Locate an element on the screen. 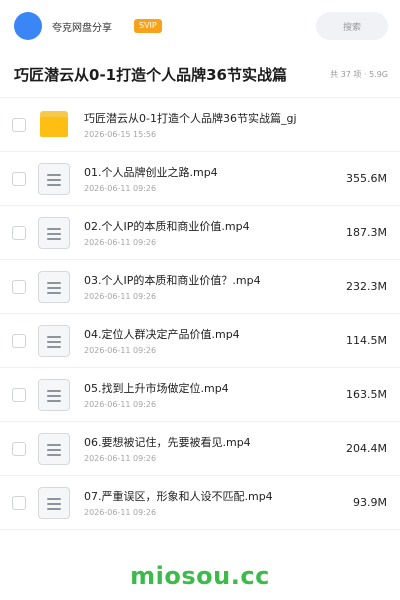 Image resolution: width=400 pixels, height=600 pixels. file-name: 06.要想被记住，先要被看见.mp4 is located at coordinates (167, 442).